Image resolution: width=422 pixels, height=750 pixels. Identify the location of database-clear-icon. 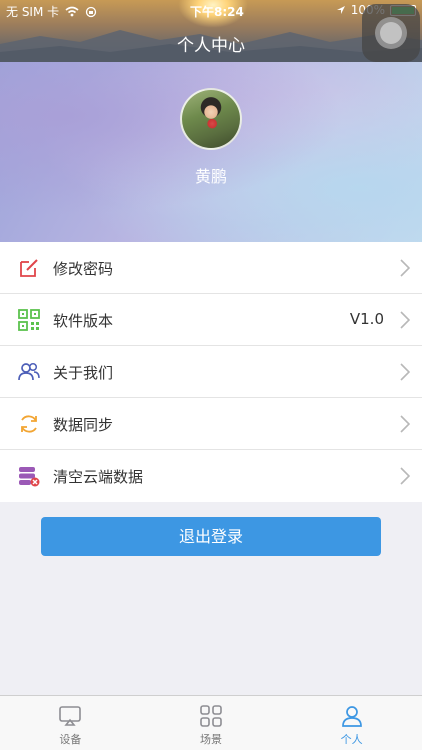
(29, 477).